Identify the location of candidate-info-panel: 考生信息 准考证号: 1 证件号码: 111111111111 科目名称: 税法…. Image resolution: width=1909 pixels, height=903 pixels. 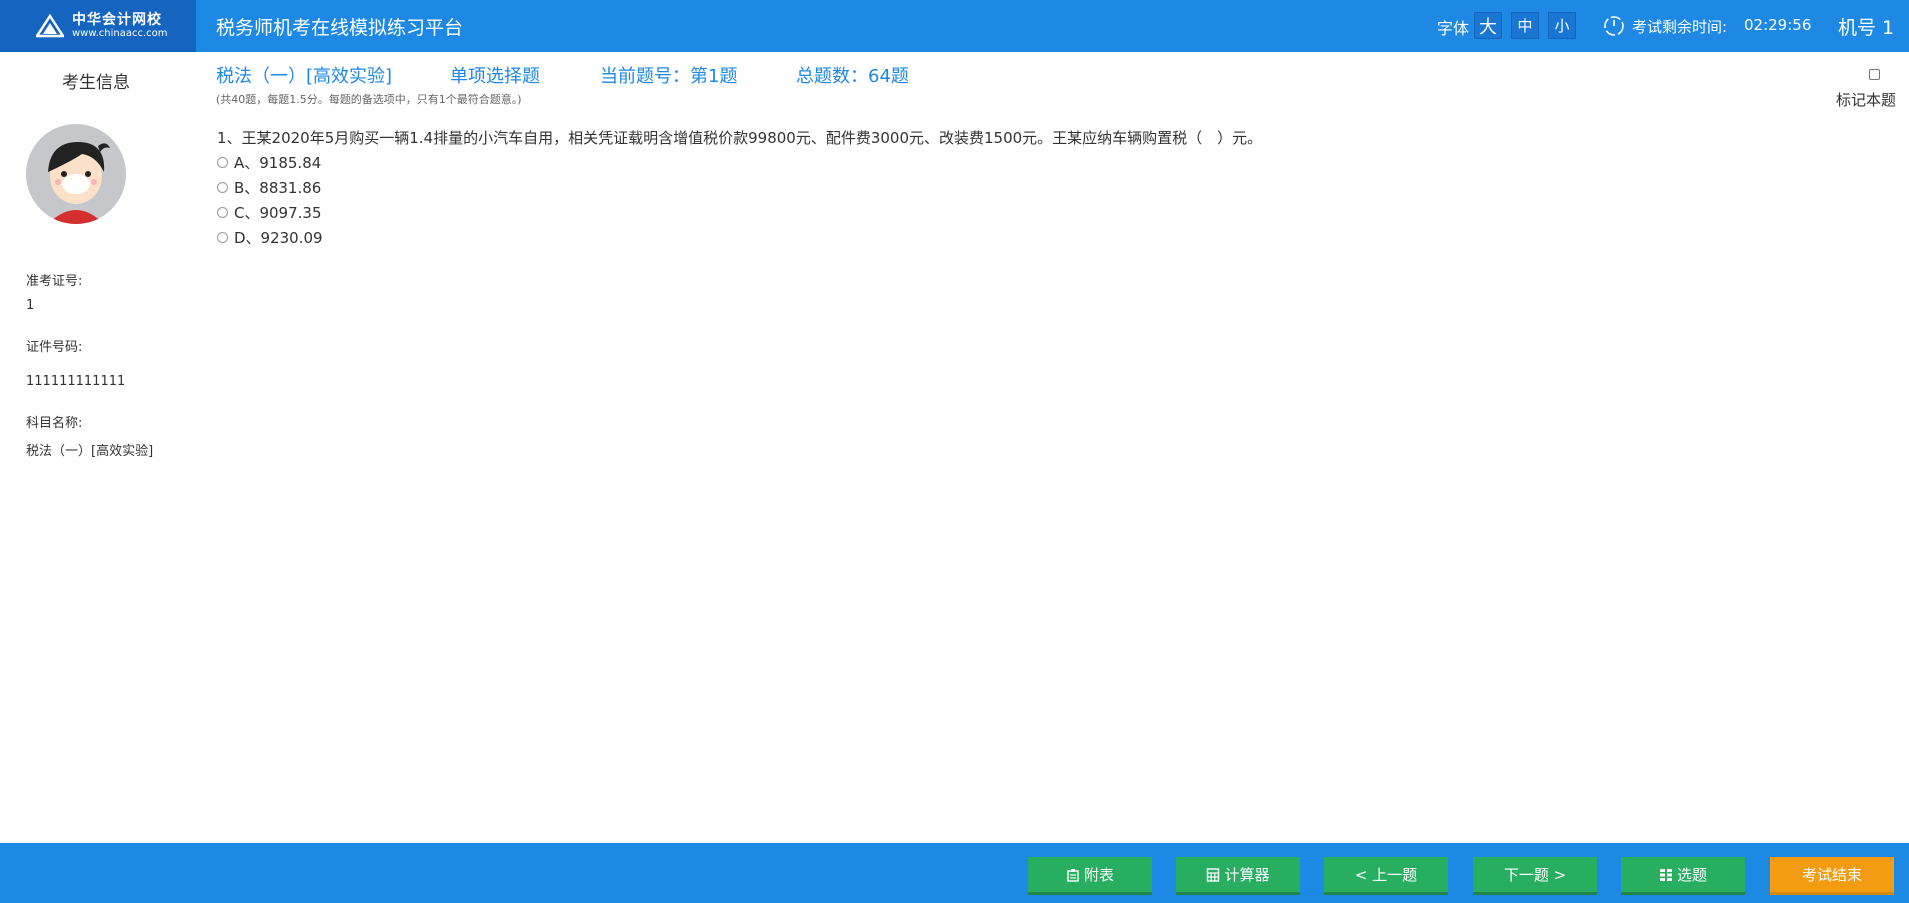
(98, 447).